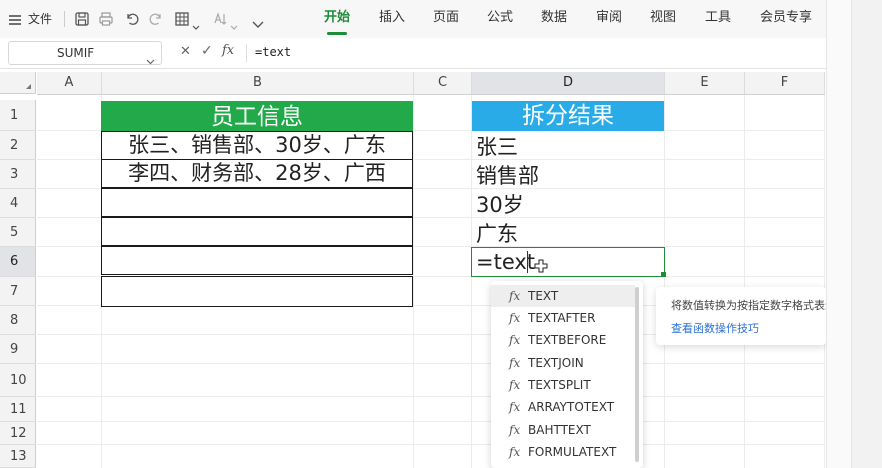 Image resolution: width=882 pixels, height=468 pixels. What do you see at coordinates (559, 430) in the screenshot?
I see `autocomplete-item-label: BAHTTEXT` at bounding box center [559, 430].